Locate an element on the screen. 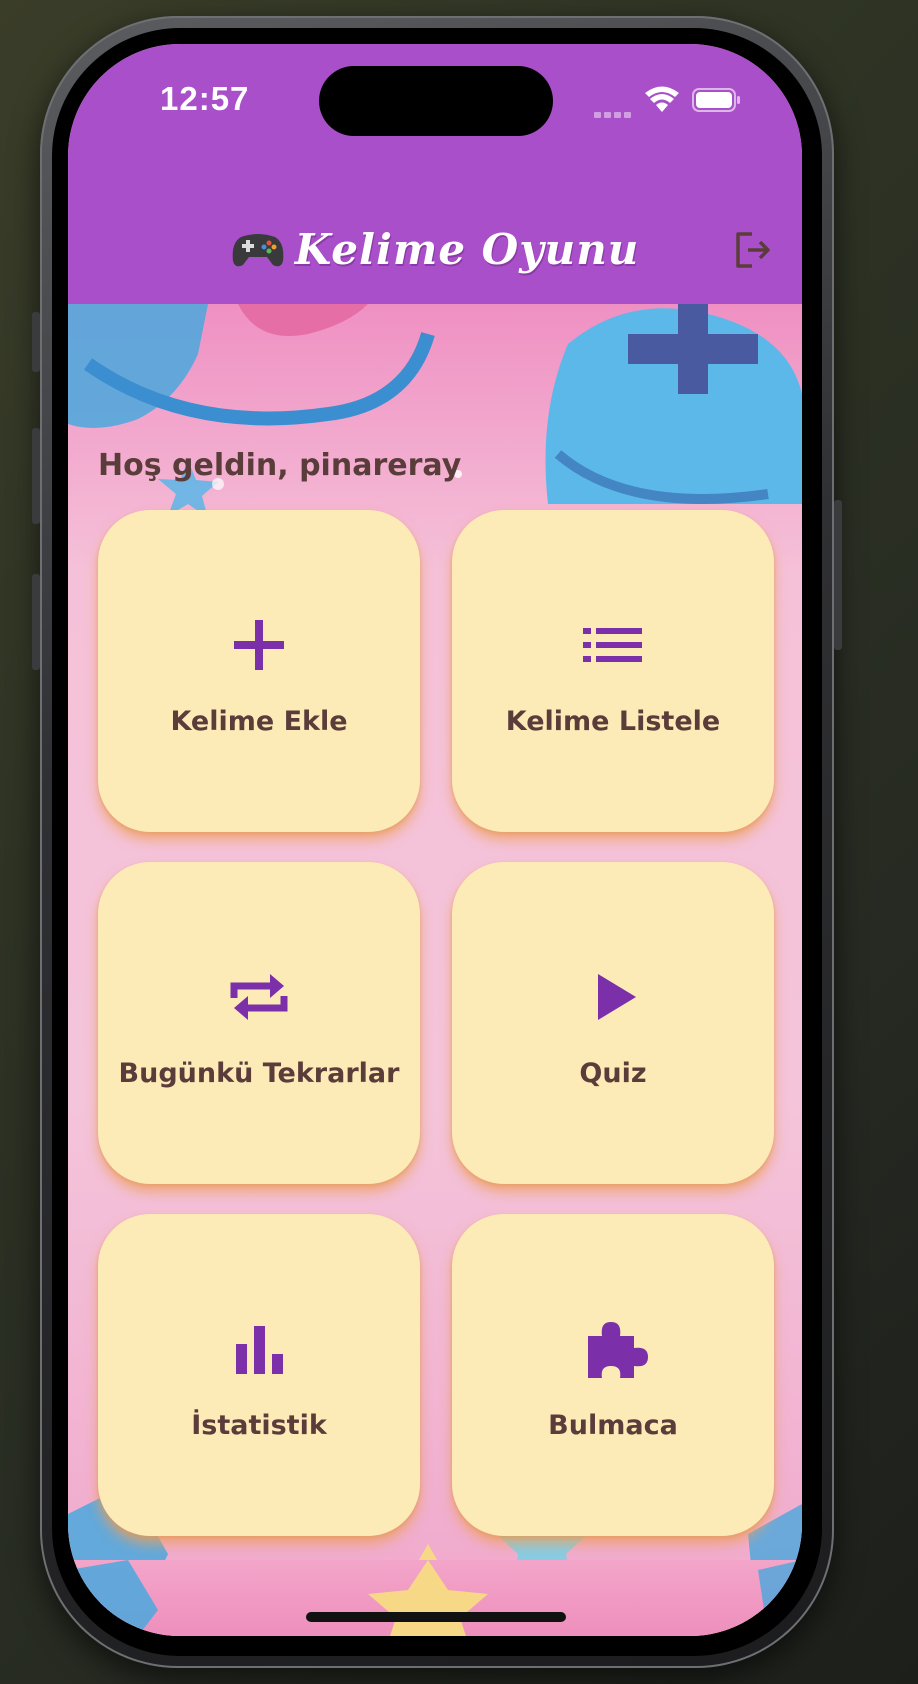 This screenshot has width=918, height=1684. dynamic-island is located at coordinates (436, 101).